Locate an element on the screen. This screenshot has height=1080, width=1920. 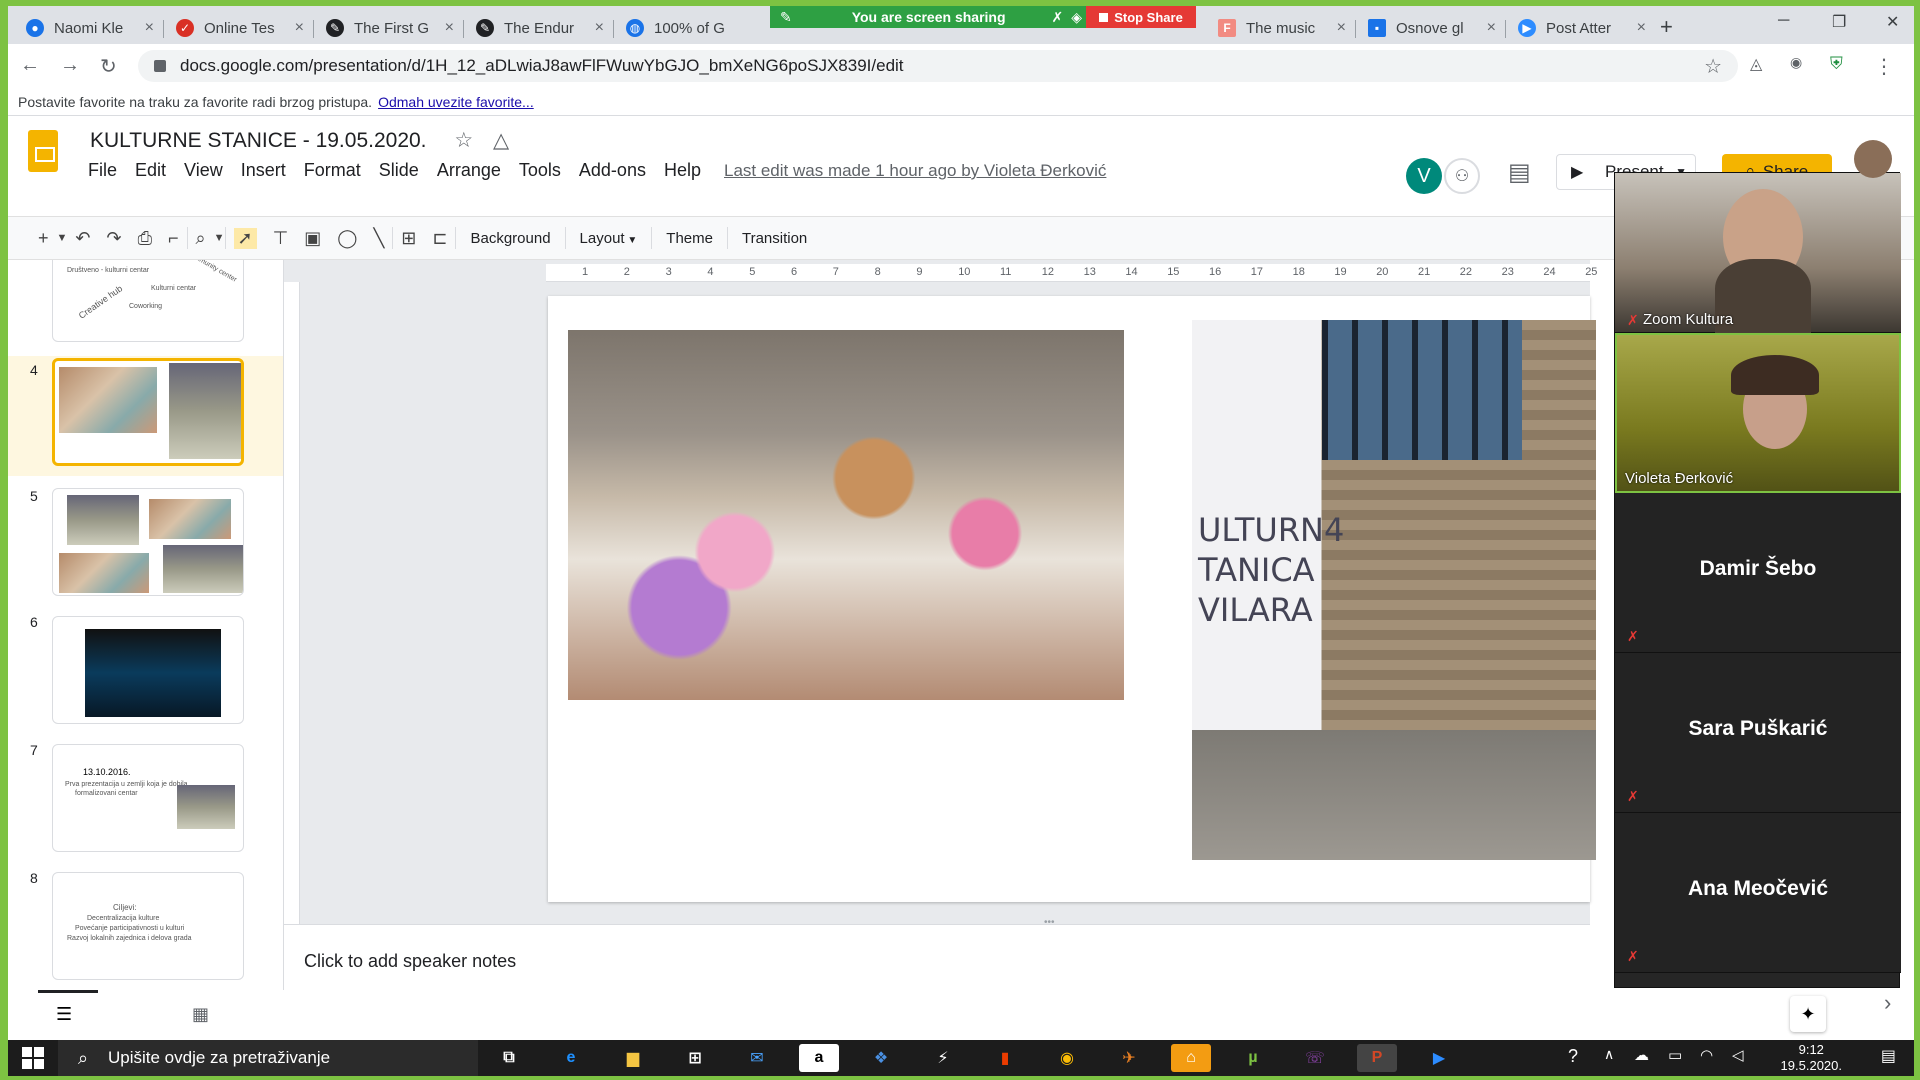
menu-addons: Add-ons is located at coordinates (612, 170).